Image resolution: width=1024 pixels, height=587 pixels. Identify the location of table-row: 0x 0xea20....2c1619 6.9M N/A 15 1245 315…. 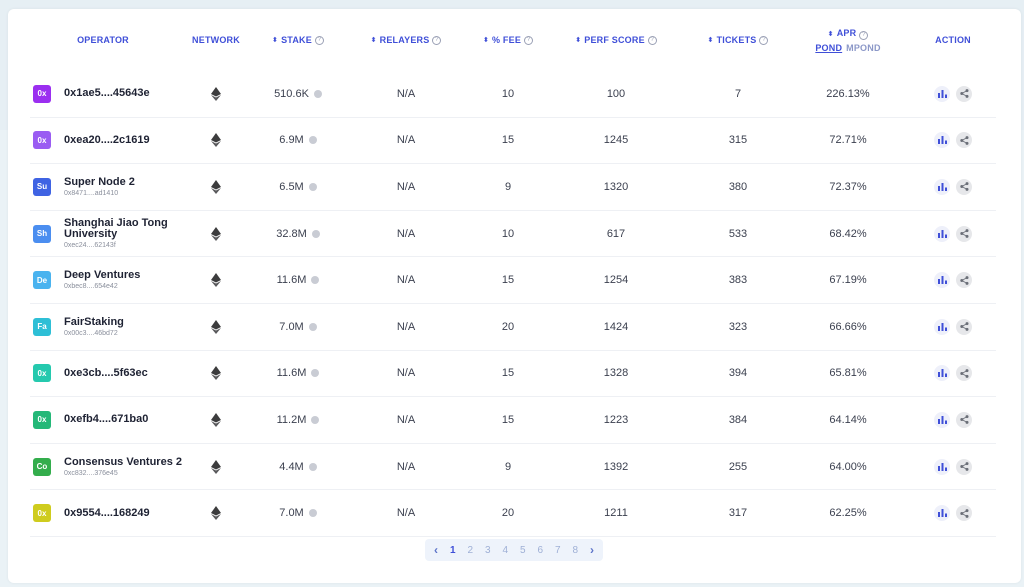
(513, 141).